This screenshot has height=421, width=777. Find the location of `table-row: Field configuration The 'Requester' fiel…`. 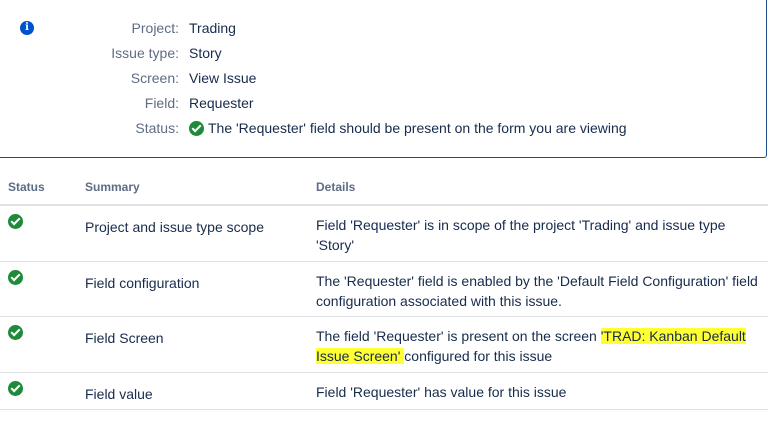

table-row: Field configuration The 'Requester' fiel… is located at coordinates (384, 289).